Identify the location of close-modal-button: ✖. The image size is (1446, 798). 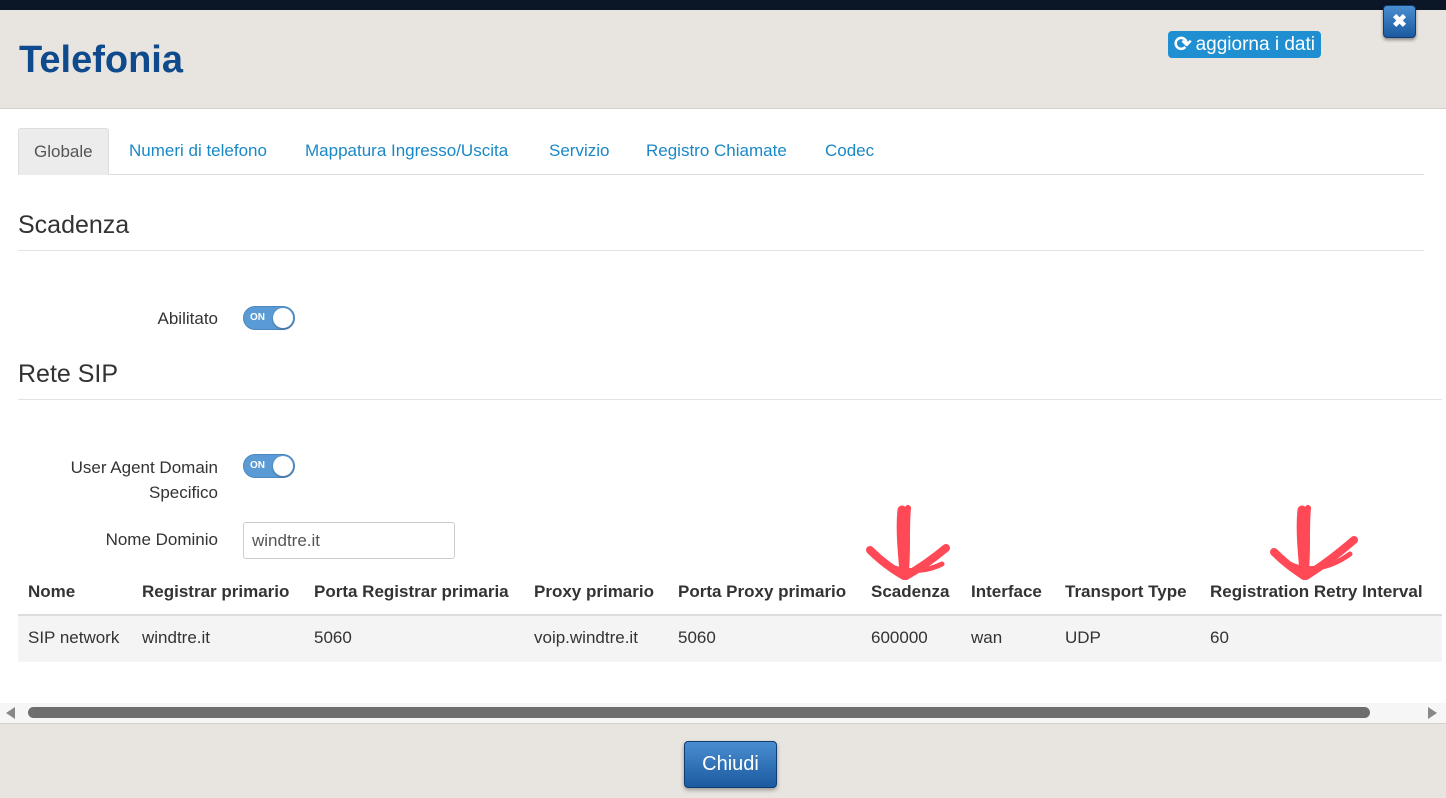
(1399, 21).